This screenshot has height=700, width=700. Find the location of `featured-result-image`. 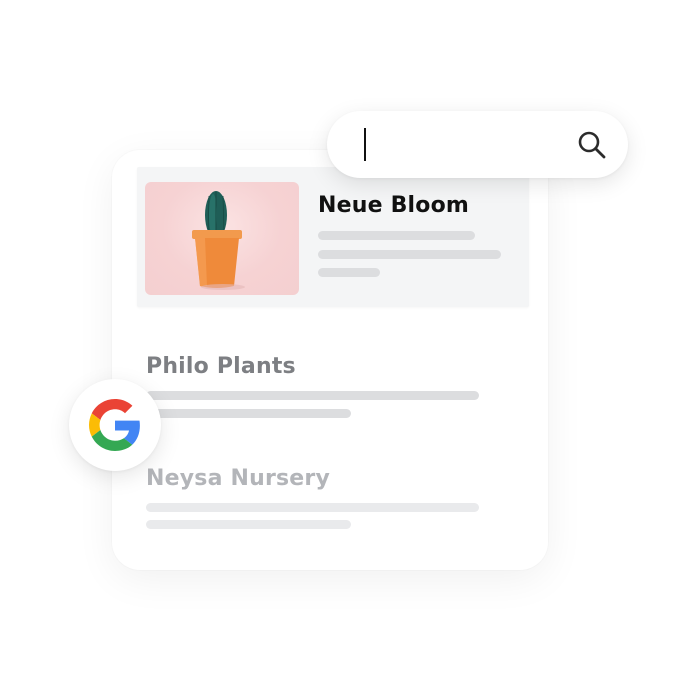

featured-result-image is located at coordinates (222, 238).